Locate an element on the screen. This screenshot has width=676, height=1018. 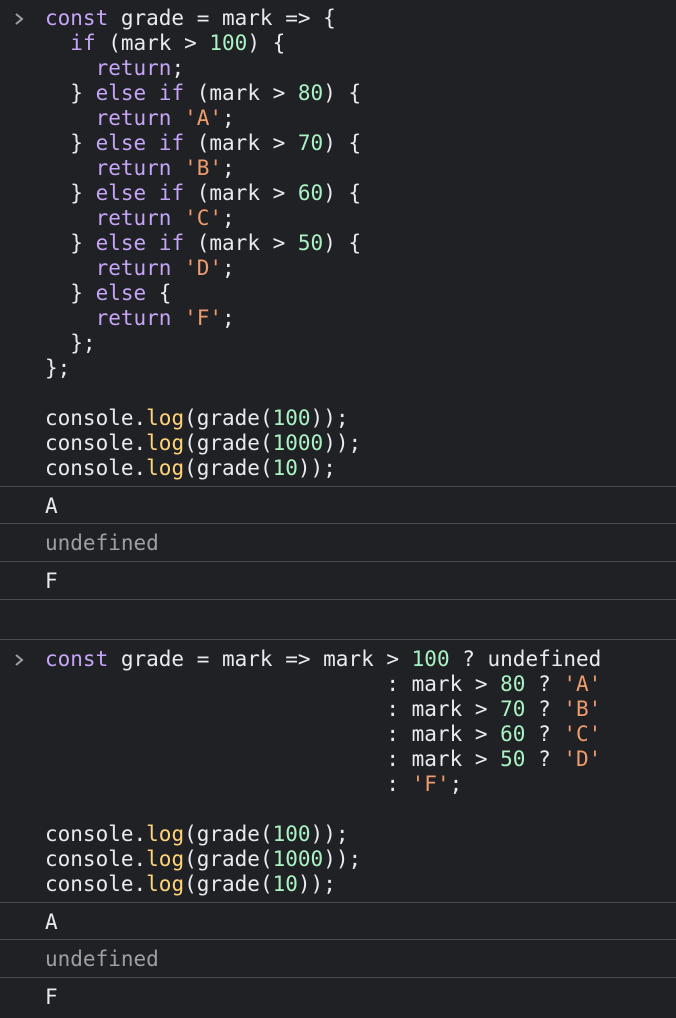
code-line: return 'B'; is located at coordinates (203, 168).